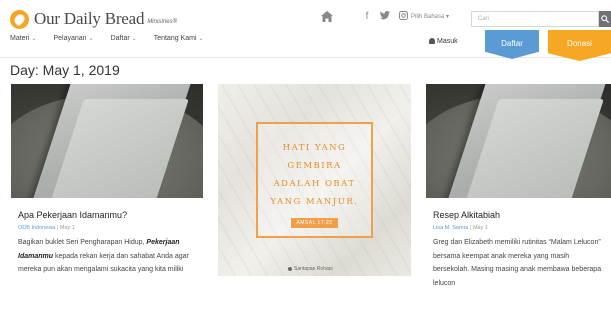 The width and height of the screenshot is (611, 309). I want to click on logo-flame-icon, so click(19, 19).